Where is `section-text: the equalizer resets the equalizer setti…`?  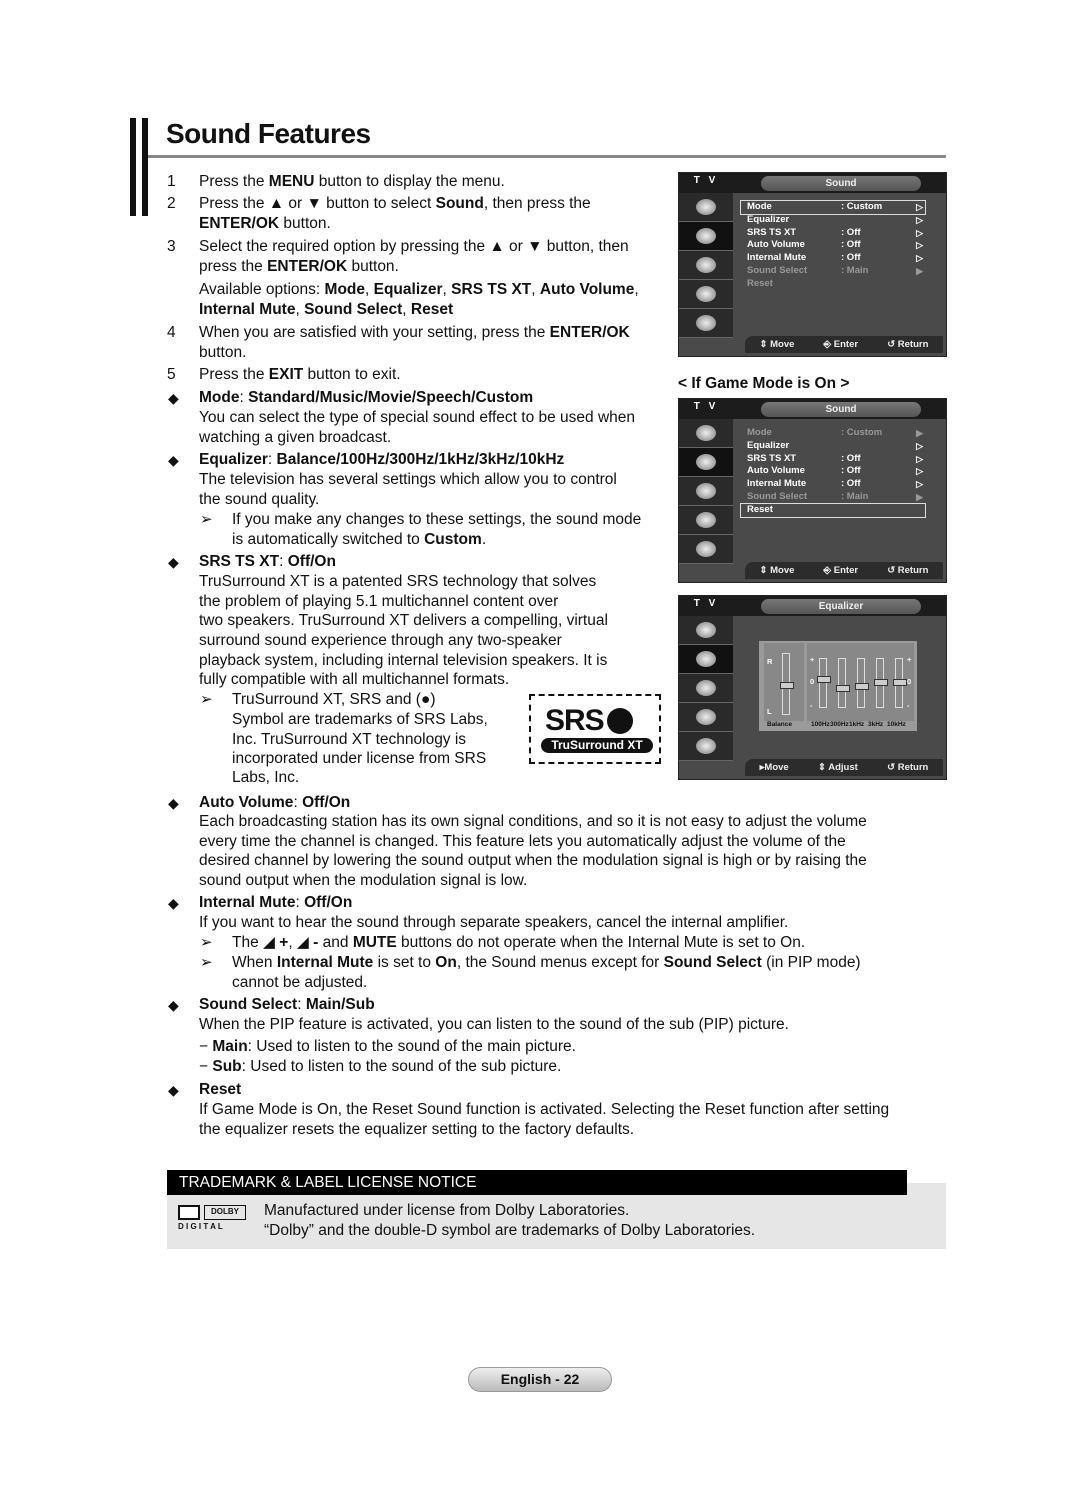 section-text: the equalizer resets the equalizer setti… is located at coordinates (417, 1129).